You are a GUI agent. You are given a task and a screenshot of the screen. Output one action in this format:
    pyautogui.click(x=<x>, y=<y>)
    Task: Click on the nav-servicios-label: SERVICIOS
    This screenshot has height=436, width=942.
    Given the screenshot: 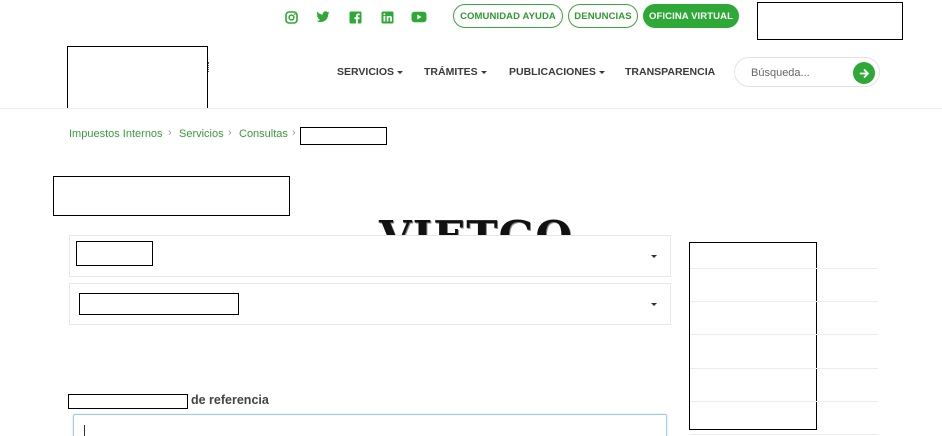 What is the action you would take?
    pyautogui.click(x=365, y=72)
    